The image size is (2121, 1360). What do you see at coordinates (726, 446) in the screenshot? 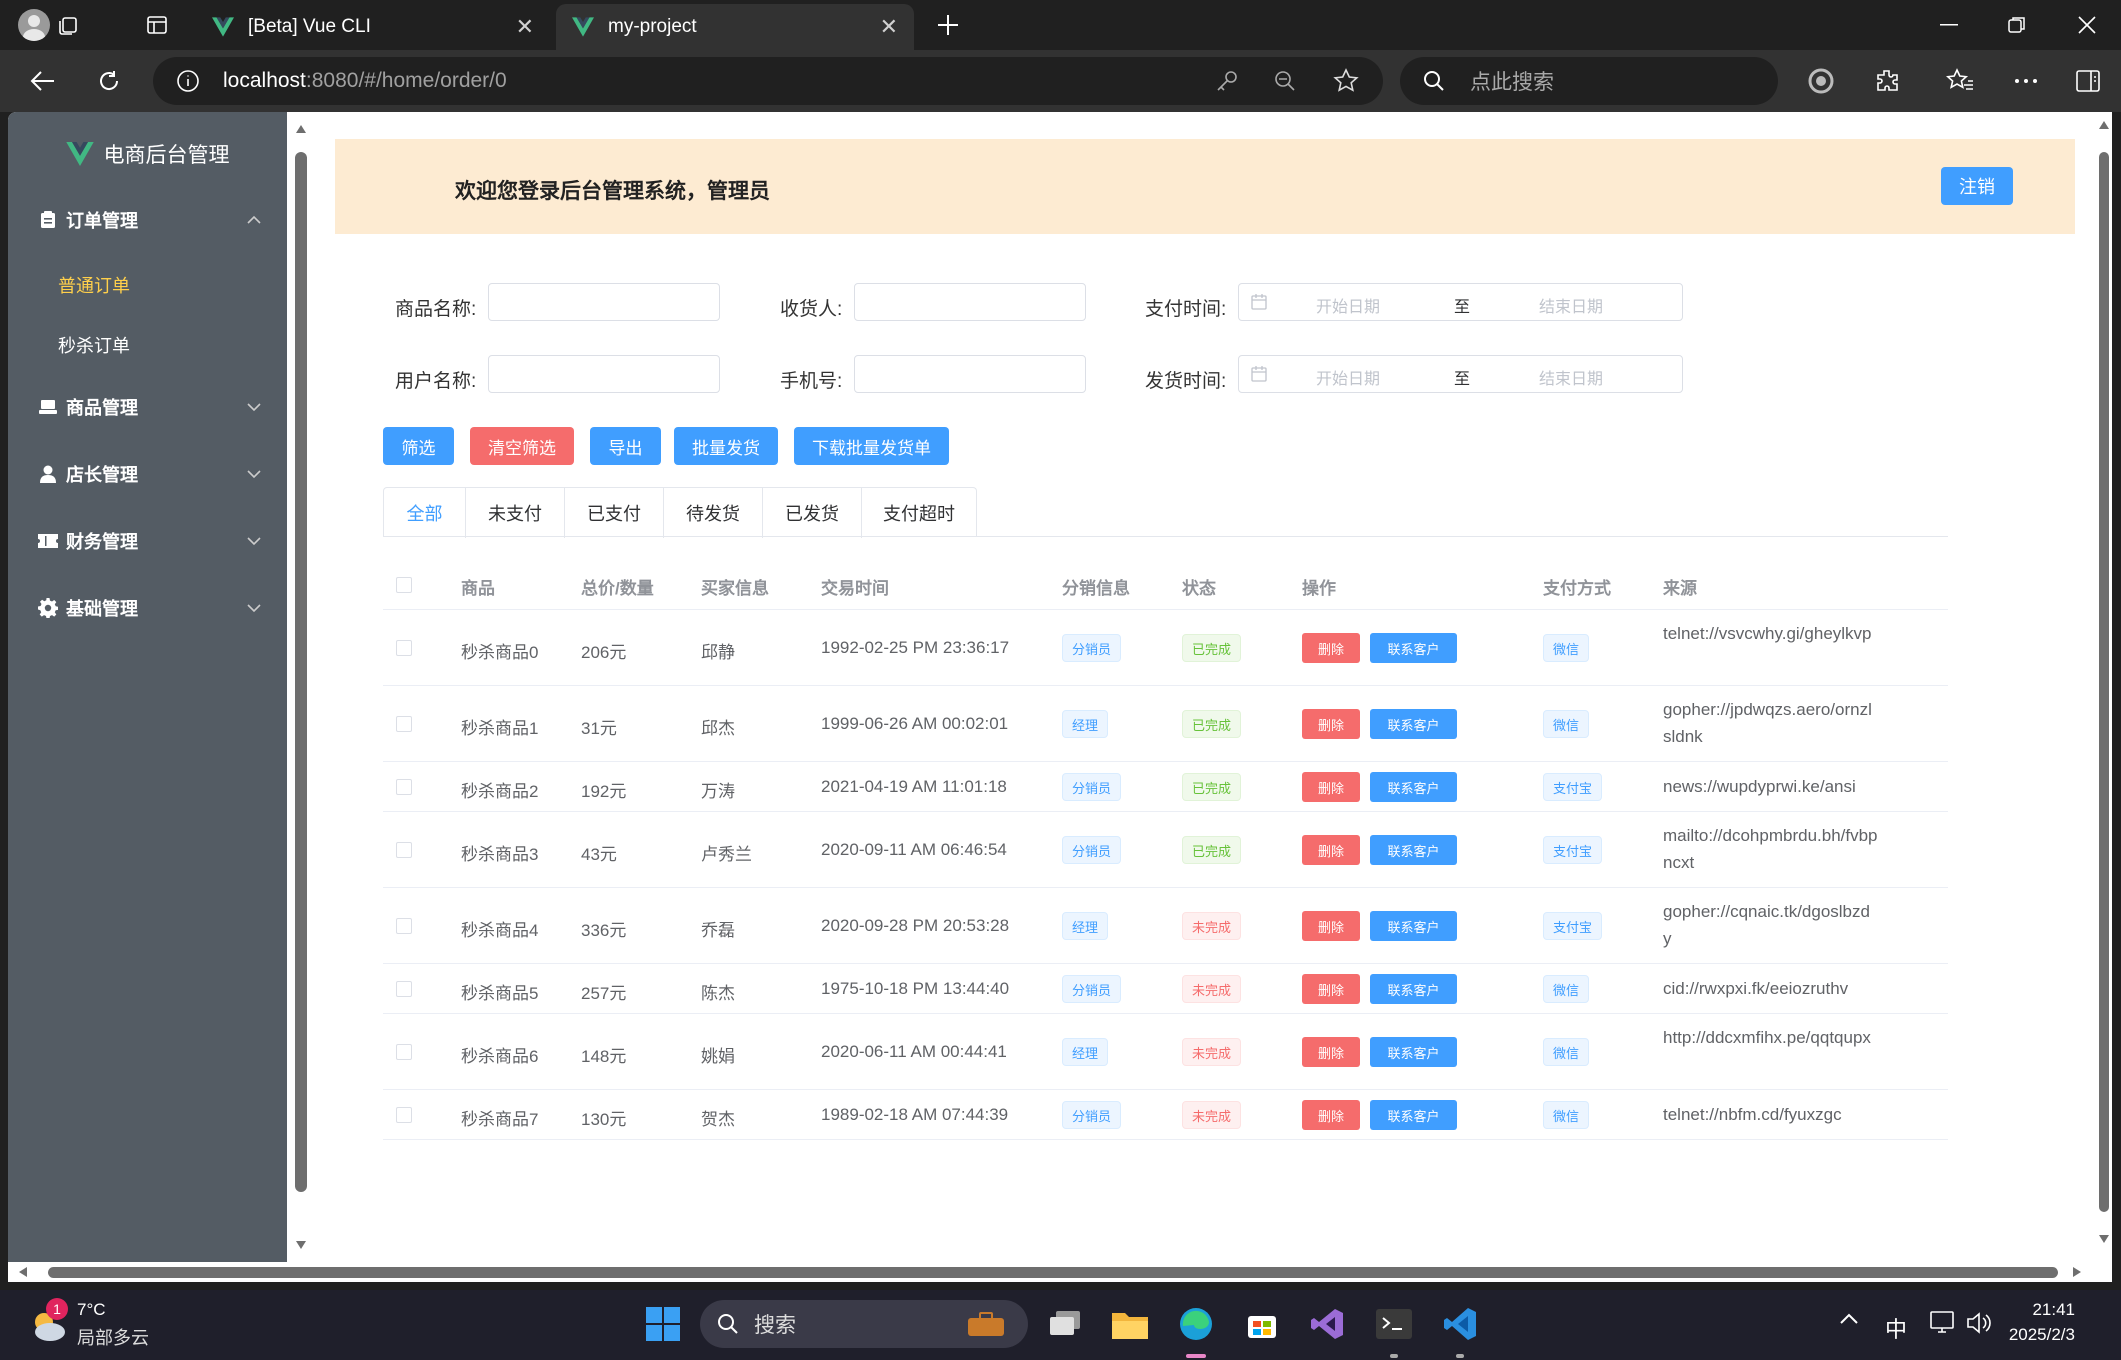
I see `batch-ship-button: 批量发货` at bounding box center [726, 446].